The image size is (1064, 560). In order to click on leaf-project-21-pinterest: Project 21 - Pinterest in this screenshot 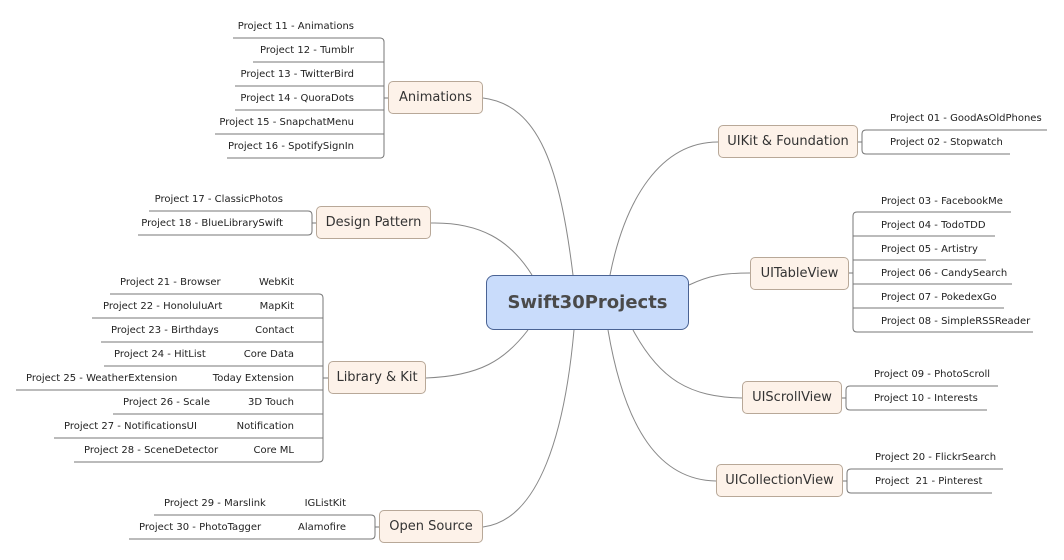, I will do `click(928, 482)`.